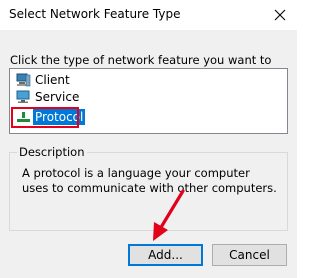 This screenshot has height=278, width=320. I want to click on window-title: Select Network Feature Type, so click(95, 14).